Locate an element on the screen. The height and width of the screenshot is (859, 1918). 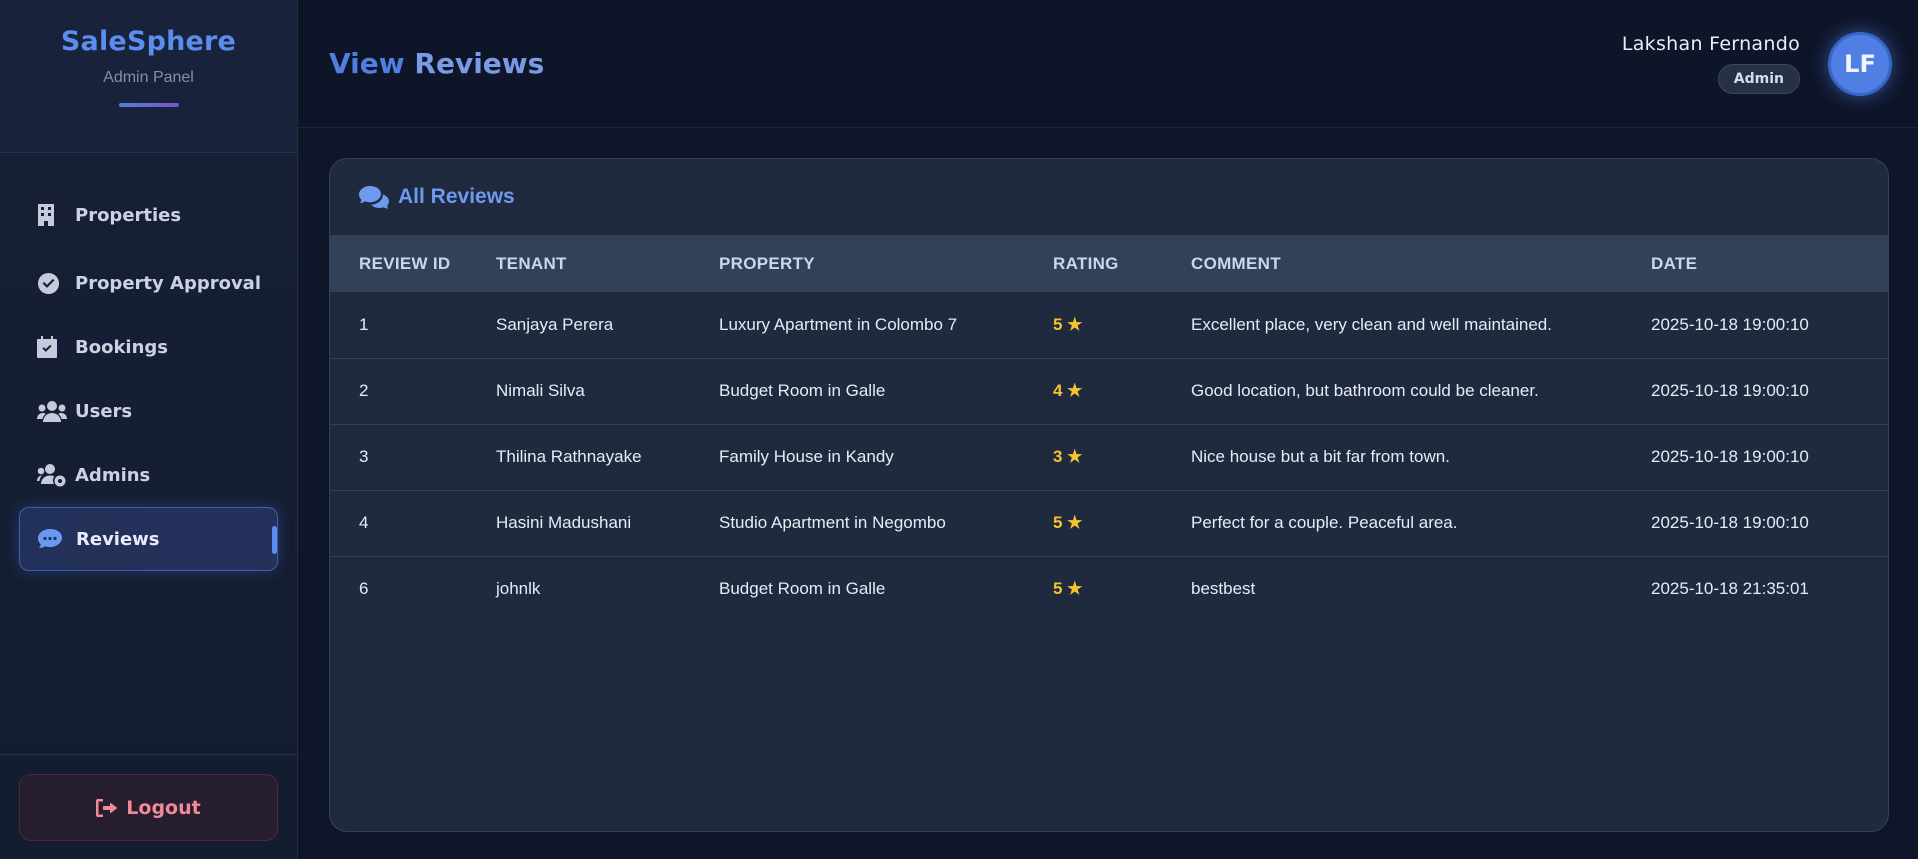
user-name: Lakshan Fernando is located at coordinates (1710, 44).